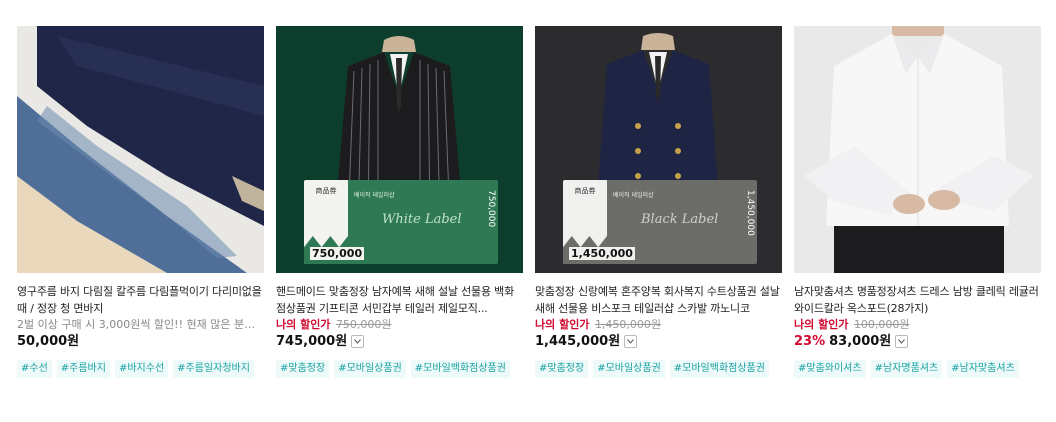  I want to click on tag-list: #맞춤와이셔츠 #남자명품셔츠 #남자맞춤셔츠, so click(917, 369).